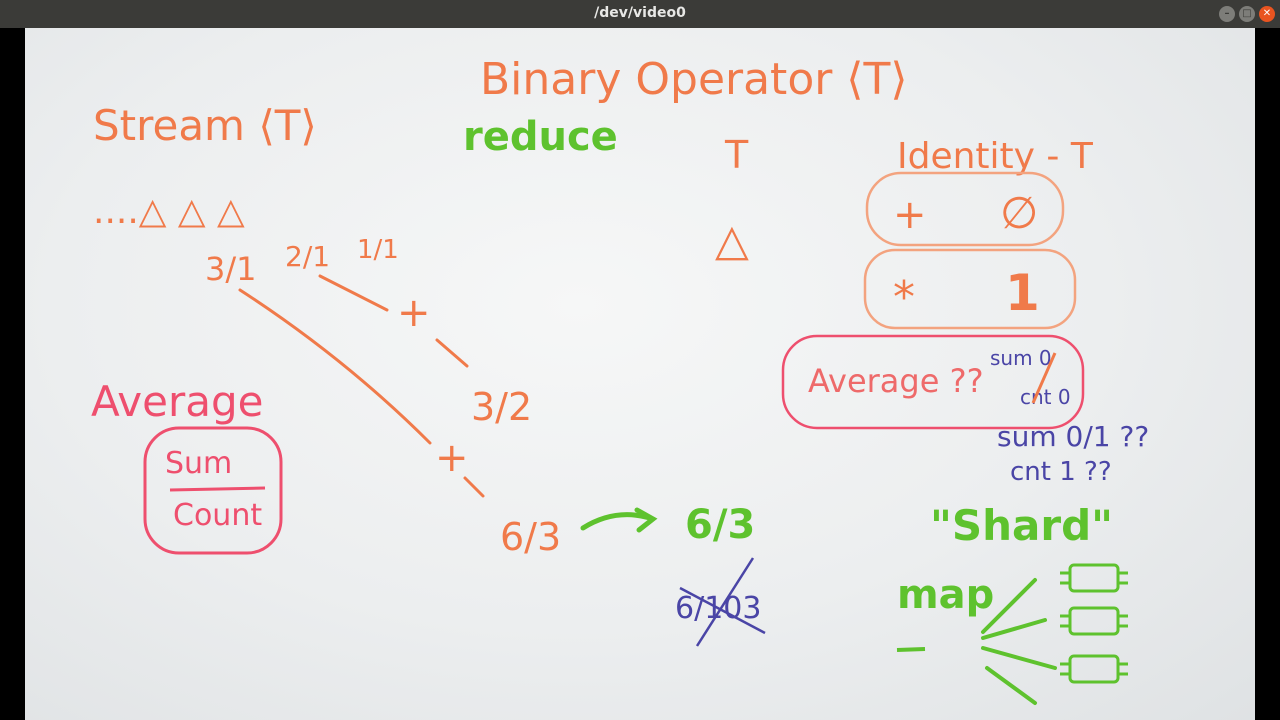 The width and height of the screenshot is (1280, 720). Describe the element at coordinates (694, 79) in the screenshot. I see `heading: Binary Operator ⟨T⟩` at that location.